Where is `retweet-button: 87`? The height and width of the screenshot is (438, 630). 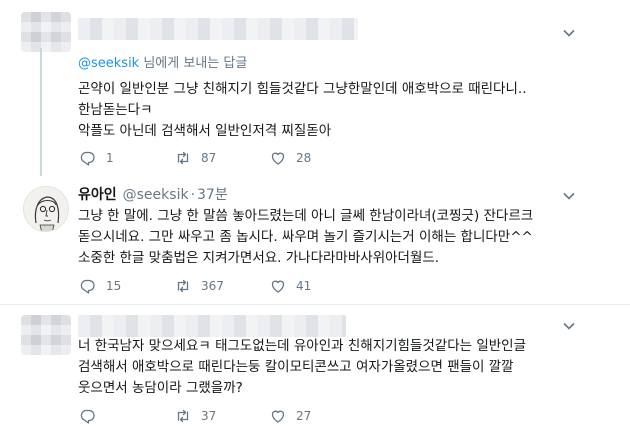 retweet-button: 87 is located at coordinates (222, 158).